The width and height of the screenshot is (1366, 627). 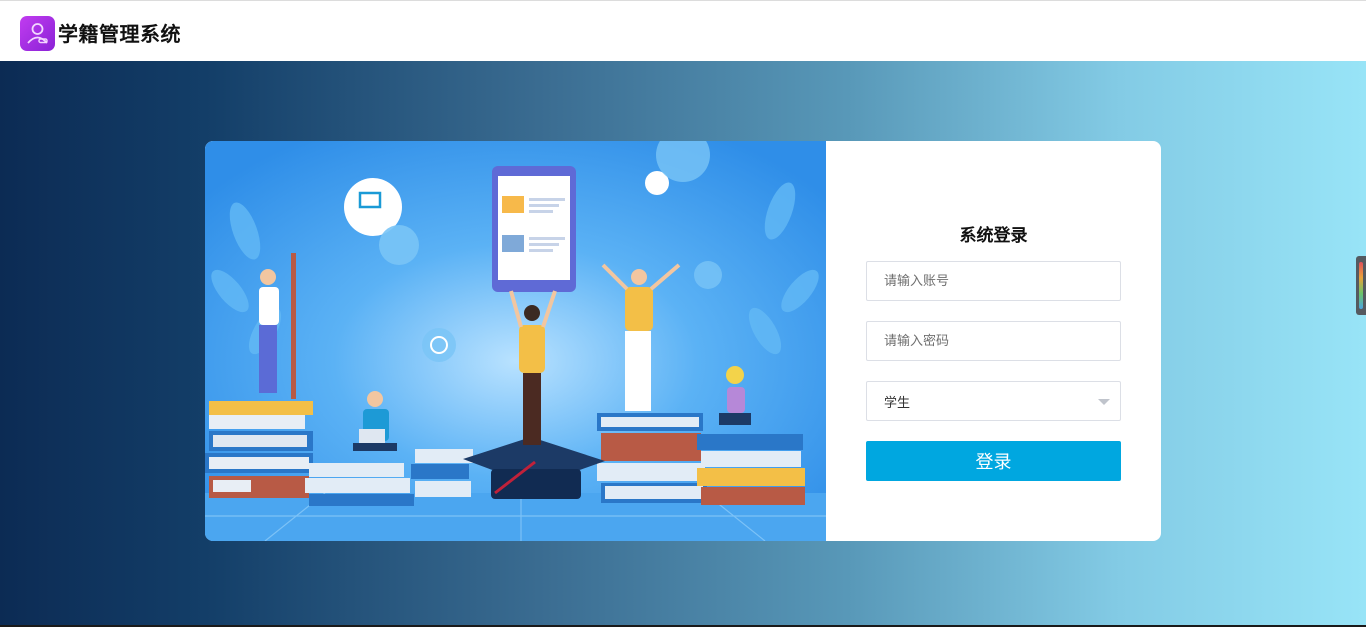 I want to click on username-input, so click(x=993, y=281).